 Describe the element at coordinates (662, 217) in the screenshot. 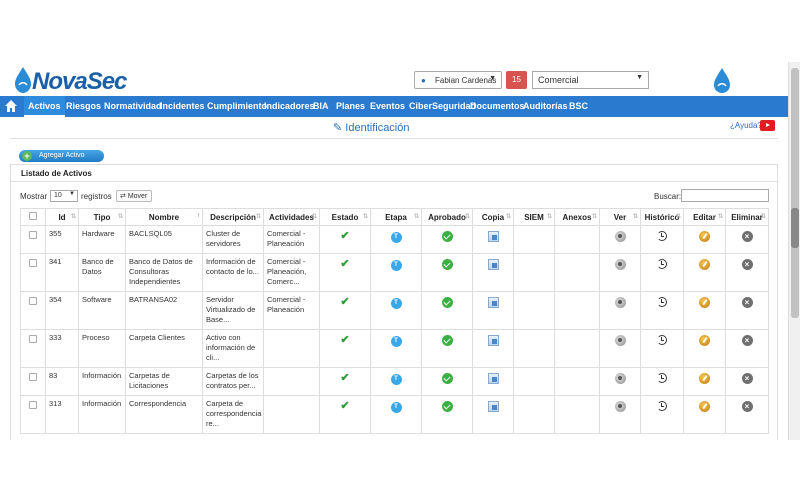

I see `header-historico: Histórico ⇅` at that location.